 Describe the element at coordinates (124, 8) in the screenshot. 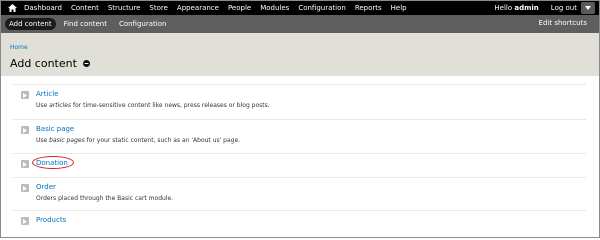

I see `menu-structure: Structure` at that location.